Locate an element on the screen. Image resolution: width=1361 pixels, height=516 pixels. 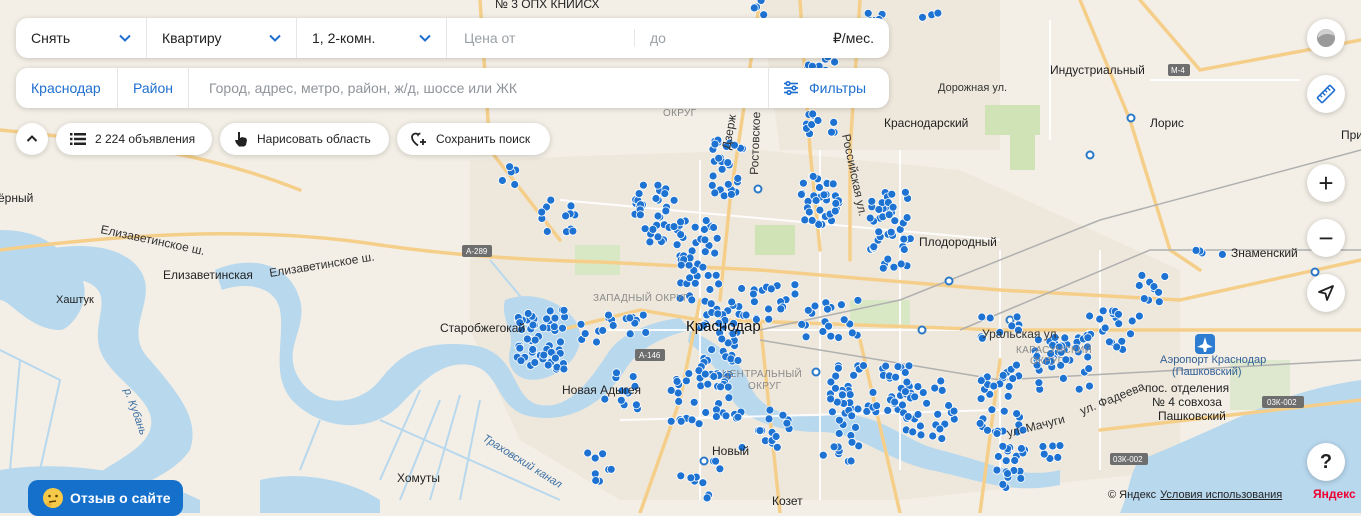
filters-button: Фильтры is located at coordinates (828, 88).